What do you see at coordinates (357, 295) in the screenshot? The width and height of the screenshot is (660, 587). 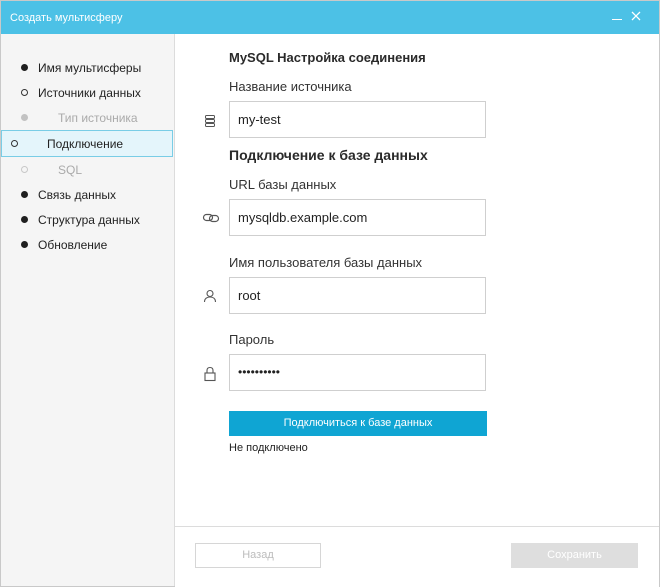 I see `db-user-input: root` at bounding box center [357, 295].